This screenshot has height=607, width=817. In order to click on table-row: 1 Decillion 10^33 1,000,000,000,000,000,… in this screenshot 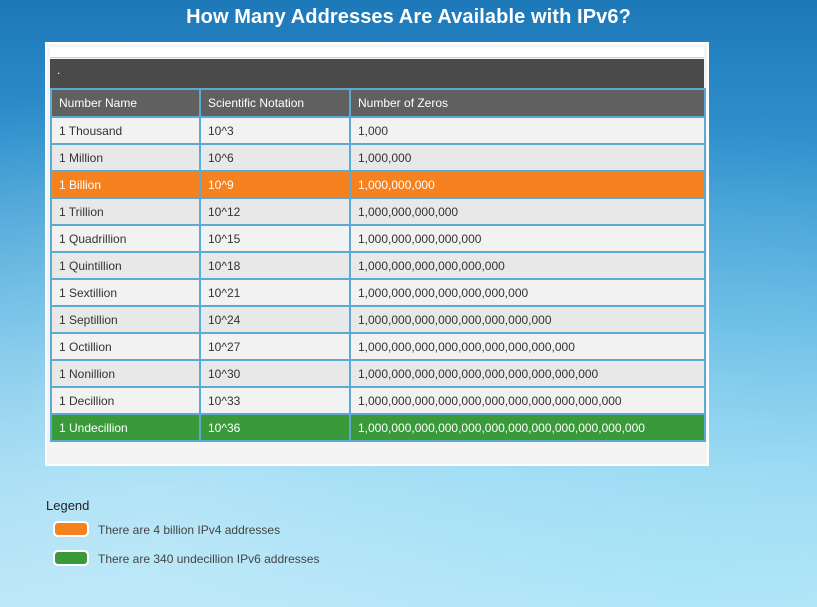, I will do `click(378, 400)`.